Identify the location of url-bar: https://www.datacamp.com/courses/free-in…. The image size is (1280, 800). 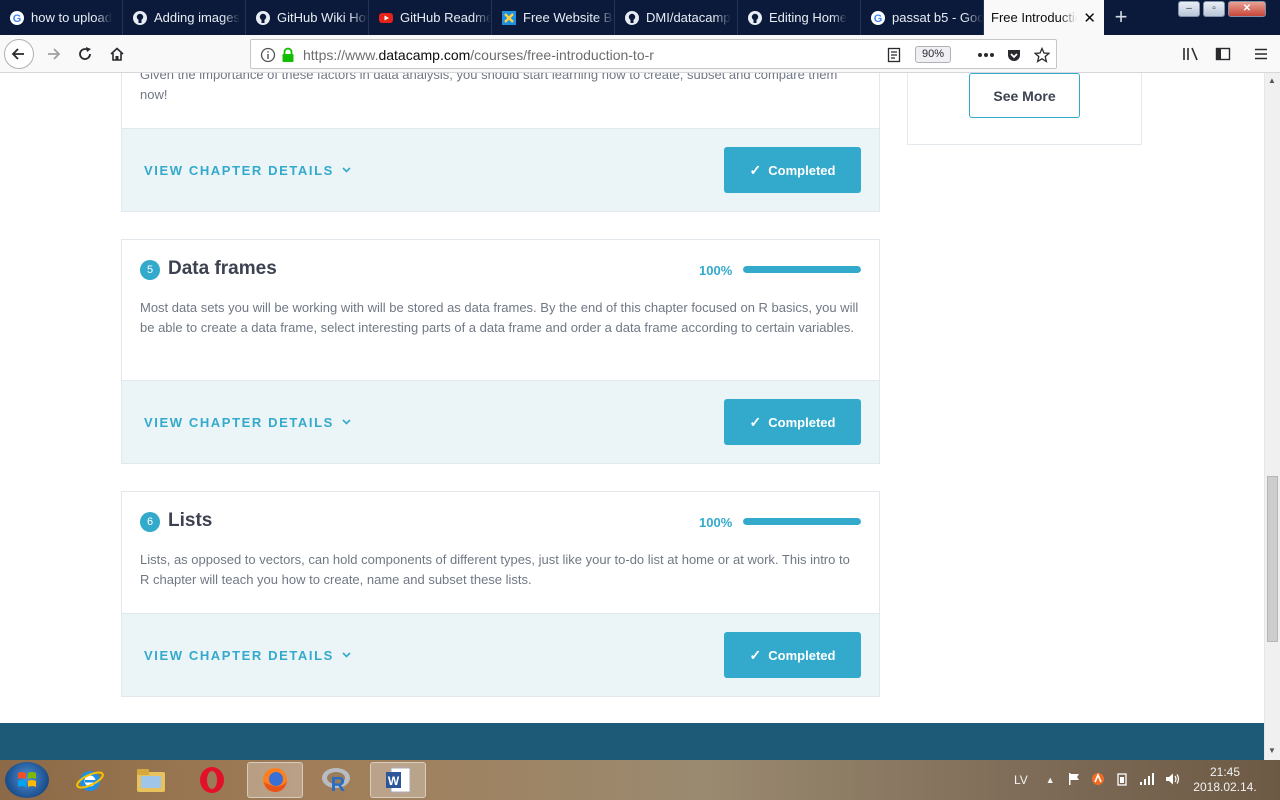
(653, 54).